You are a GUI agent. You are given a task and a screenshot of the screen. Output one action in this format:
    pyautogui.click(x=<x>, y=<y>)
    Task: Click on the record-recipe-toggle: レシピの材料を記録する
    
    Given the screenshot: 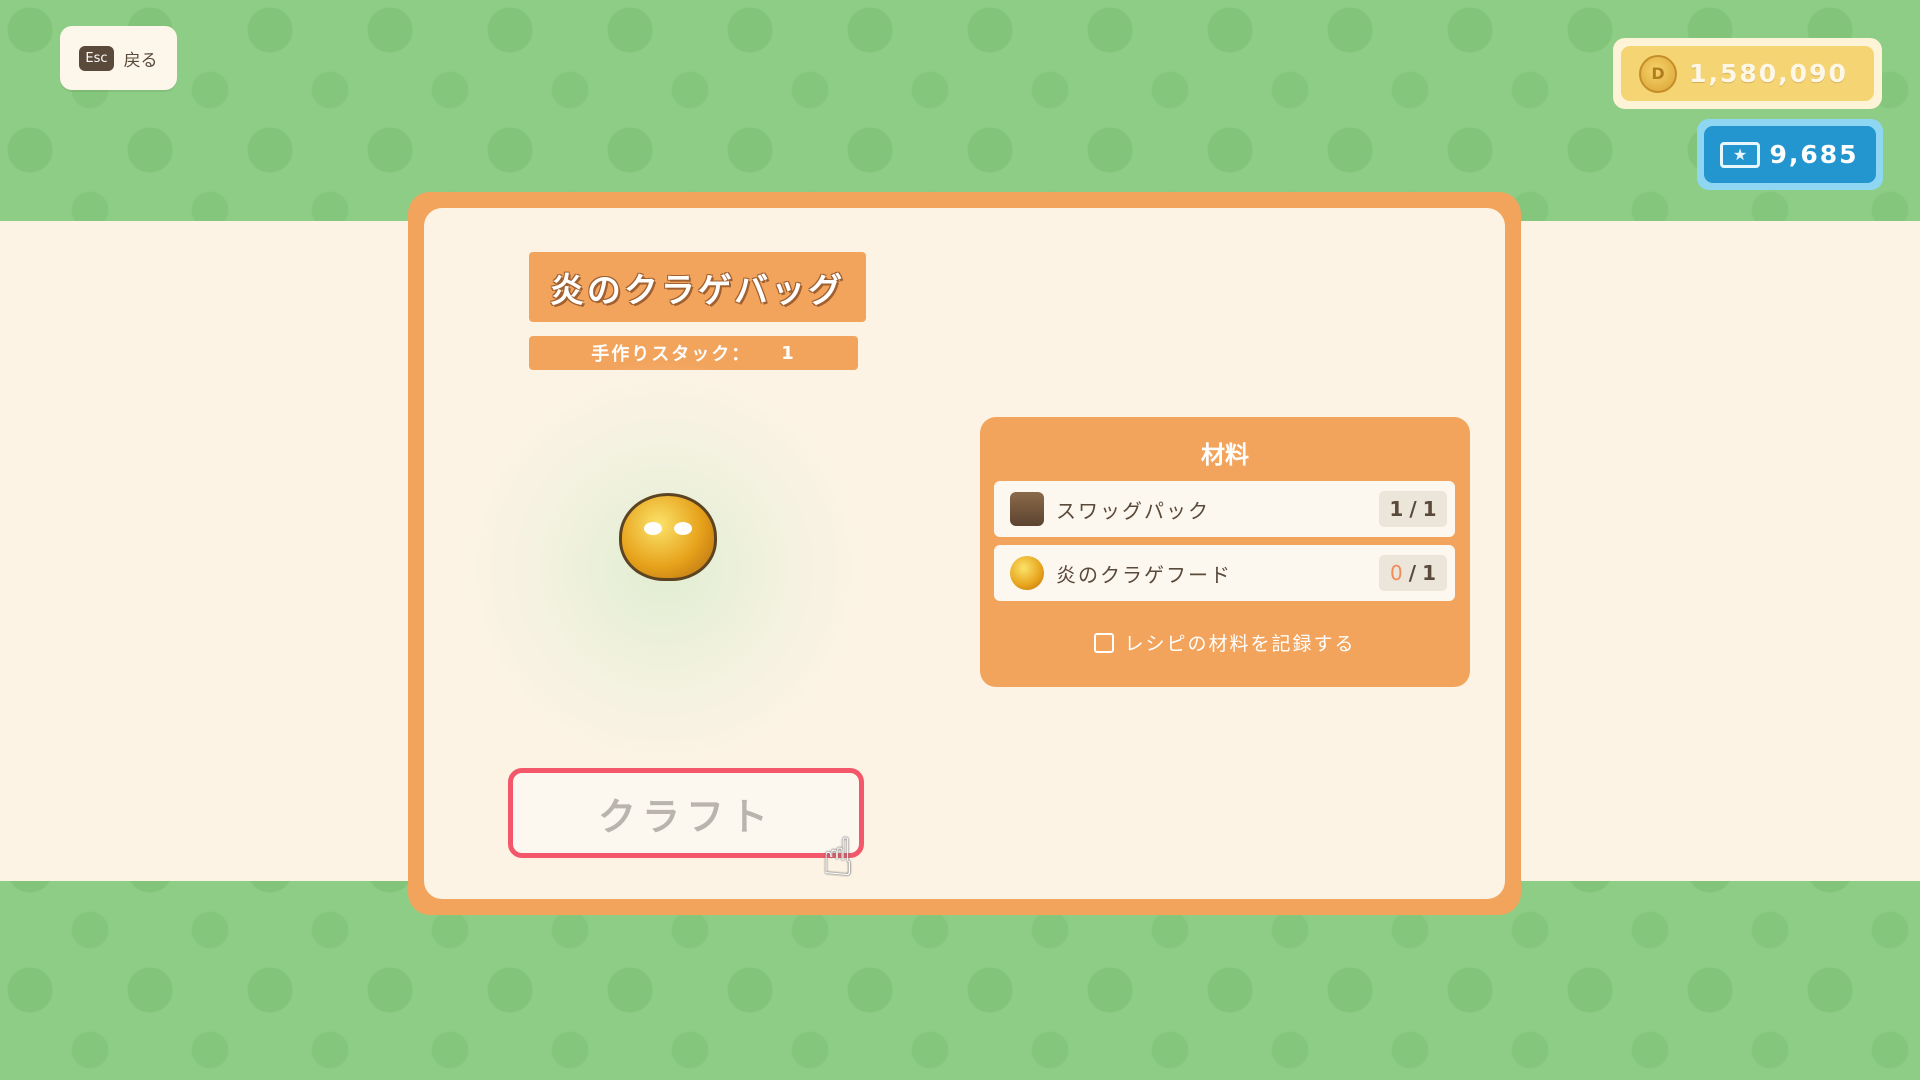 What is the action you would take?
    pyautogui.click(x=1225, y=642)
    